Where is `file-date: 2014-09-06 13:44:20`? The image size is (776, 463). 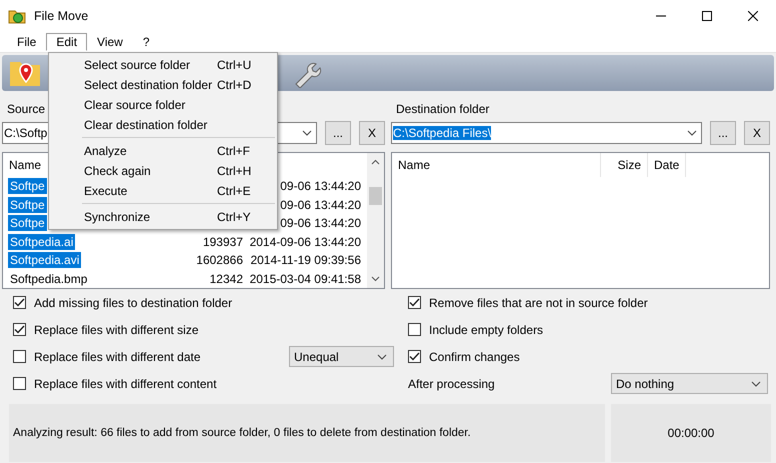 file-date: 2014-09-06 13:44:20 is located at coordinates (305, 241).